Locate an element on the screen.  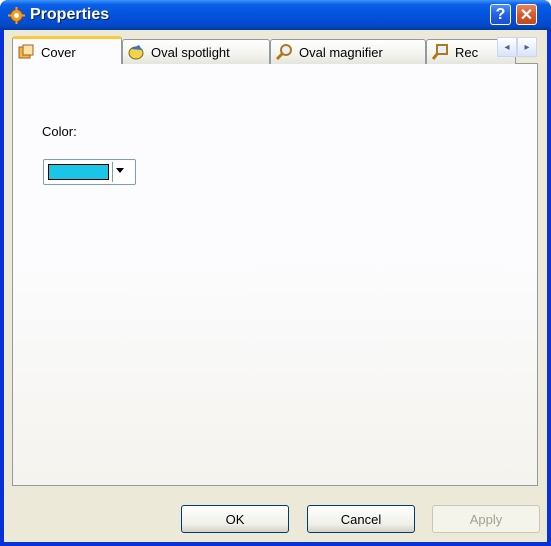
help-icon: ? is located at coordinates (500, 14).